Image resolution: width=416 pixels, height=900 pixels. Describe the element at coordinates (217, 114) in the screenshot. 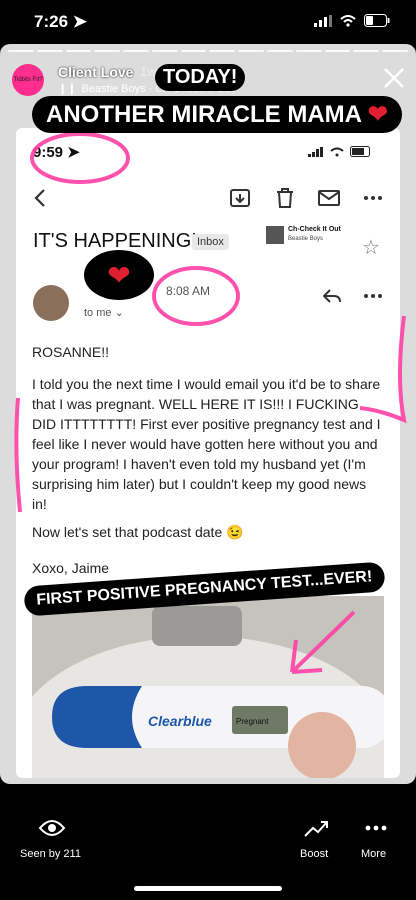

I see `overlay-headline: ANOTHER MIRACLE MAMA ❤` at that location.